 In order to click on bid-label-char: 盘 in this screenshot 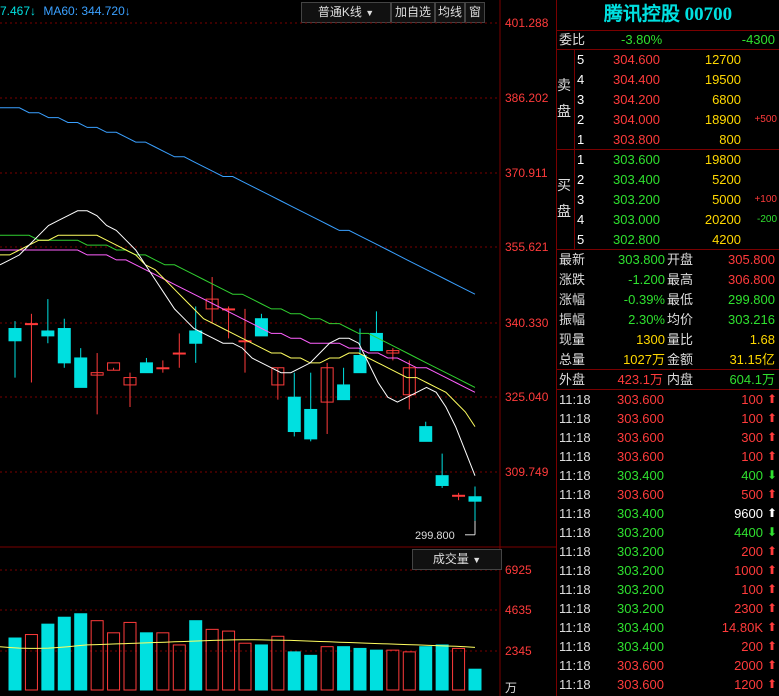, I will do `click(564, 211)`.